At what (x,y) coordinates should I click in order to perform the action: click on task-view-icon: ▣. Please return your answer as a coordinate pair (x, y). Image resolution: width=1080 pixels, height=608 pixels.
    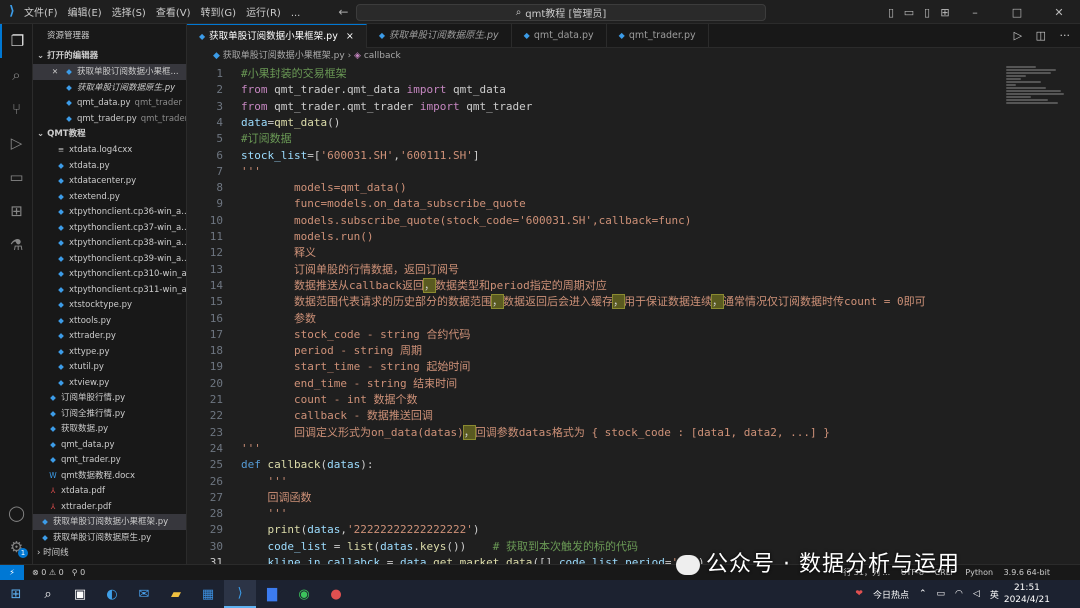
    Looking at the image, I should click on (80, 594).